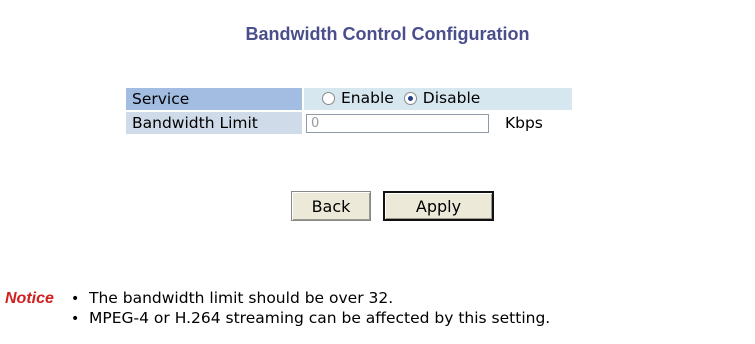 The image size is (755, 344). What do you see at coordinates (331, 206) in the screenshot?
I see `back-button: Back` at bounding box center [331, 206].